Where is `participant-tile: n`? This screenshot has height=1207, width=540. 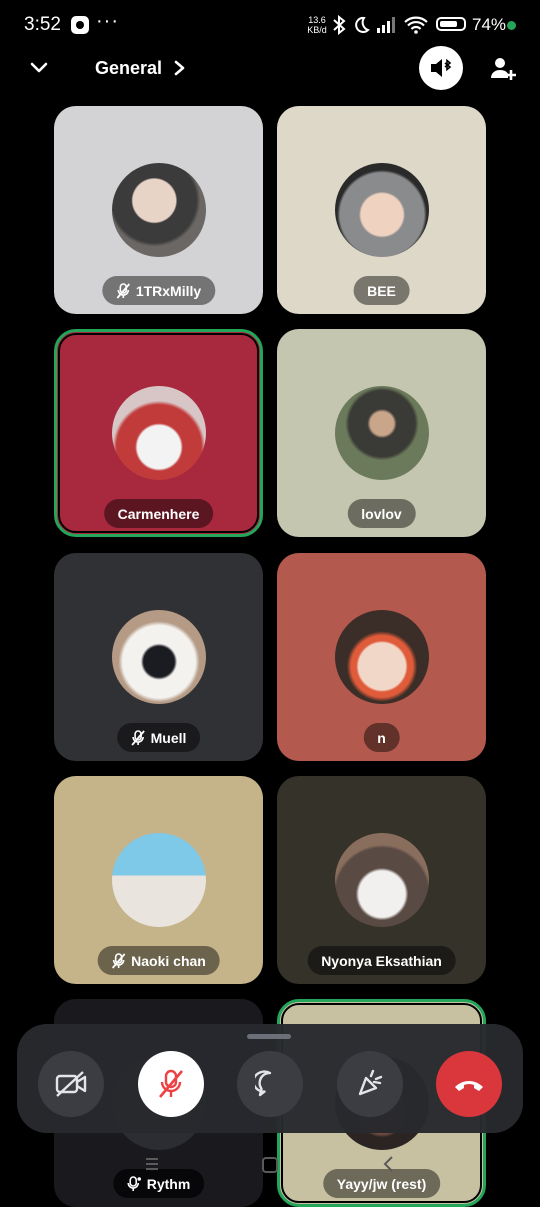 participant-tile: n is located at coordinates (381, 657).